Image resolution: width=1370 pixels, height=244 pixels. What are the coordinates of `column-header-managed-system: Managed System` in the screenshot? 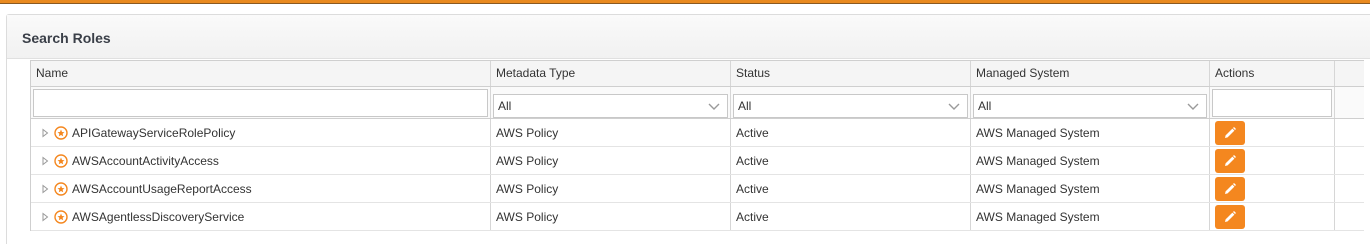 It's located at (1090, 73).